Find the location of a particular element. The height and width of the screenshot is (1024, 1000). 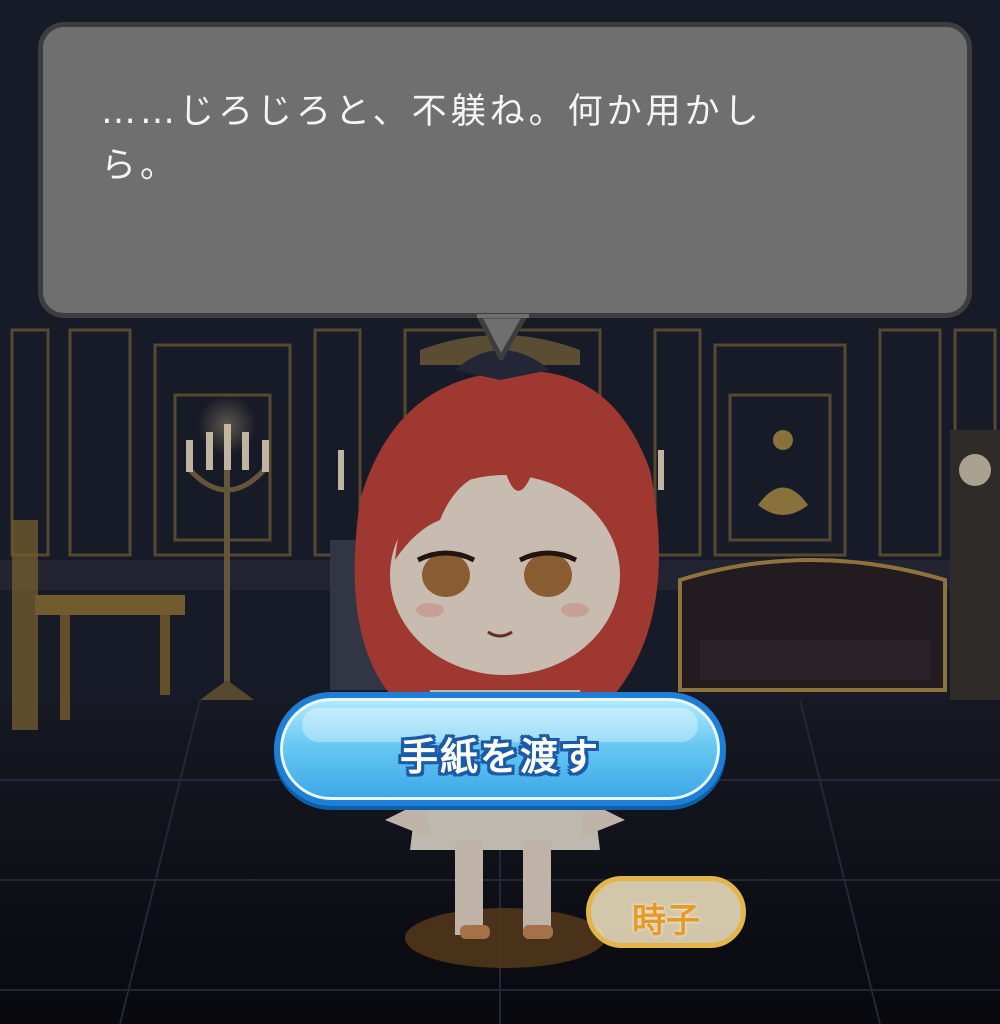

character-name-tag: 時子 is located at coordinates (666, 912).